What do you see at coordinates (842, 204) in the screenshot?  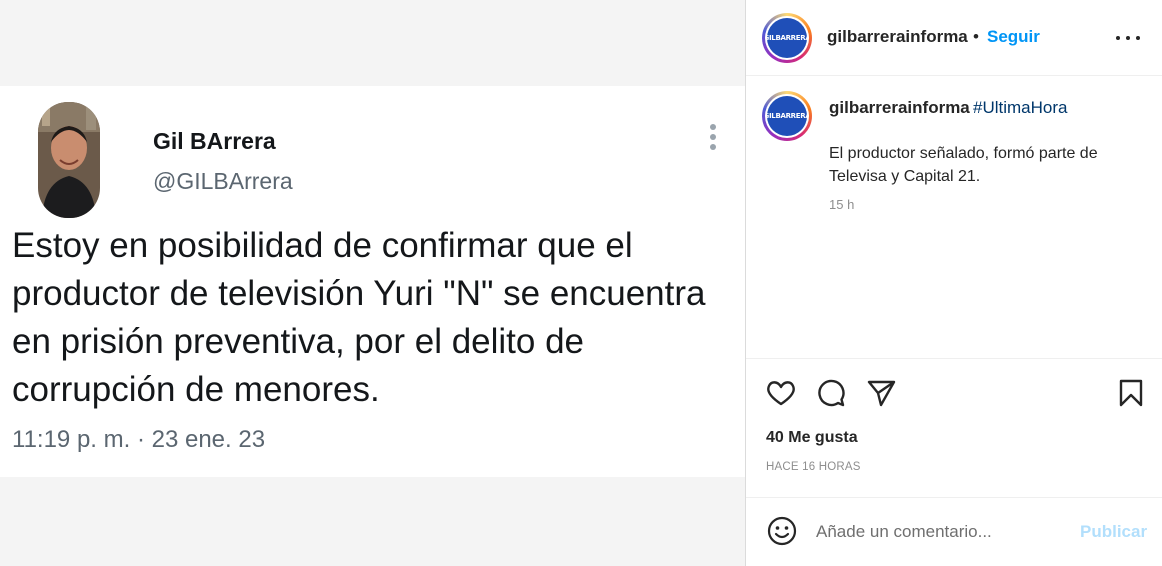 I see `caption-time: 15 h` at bounding box center [842, 204].